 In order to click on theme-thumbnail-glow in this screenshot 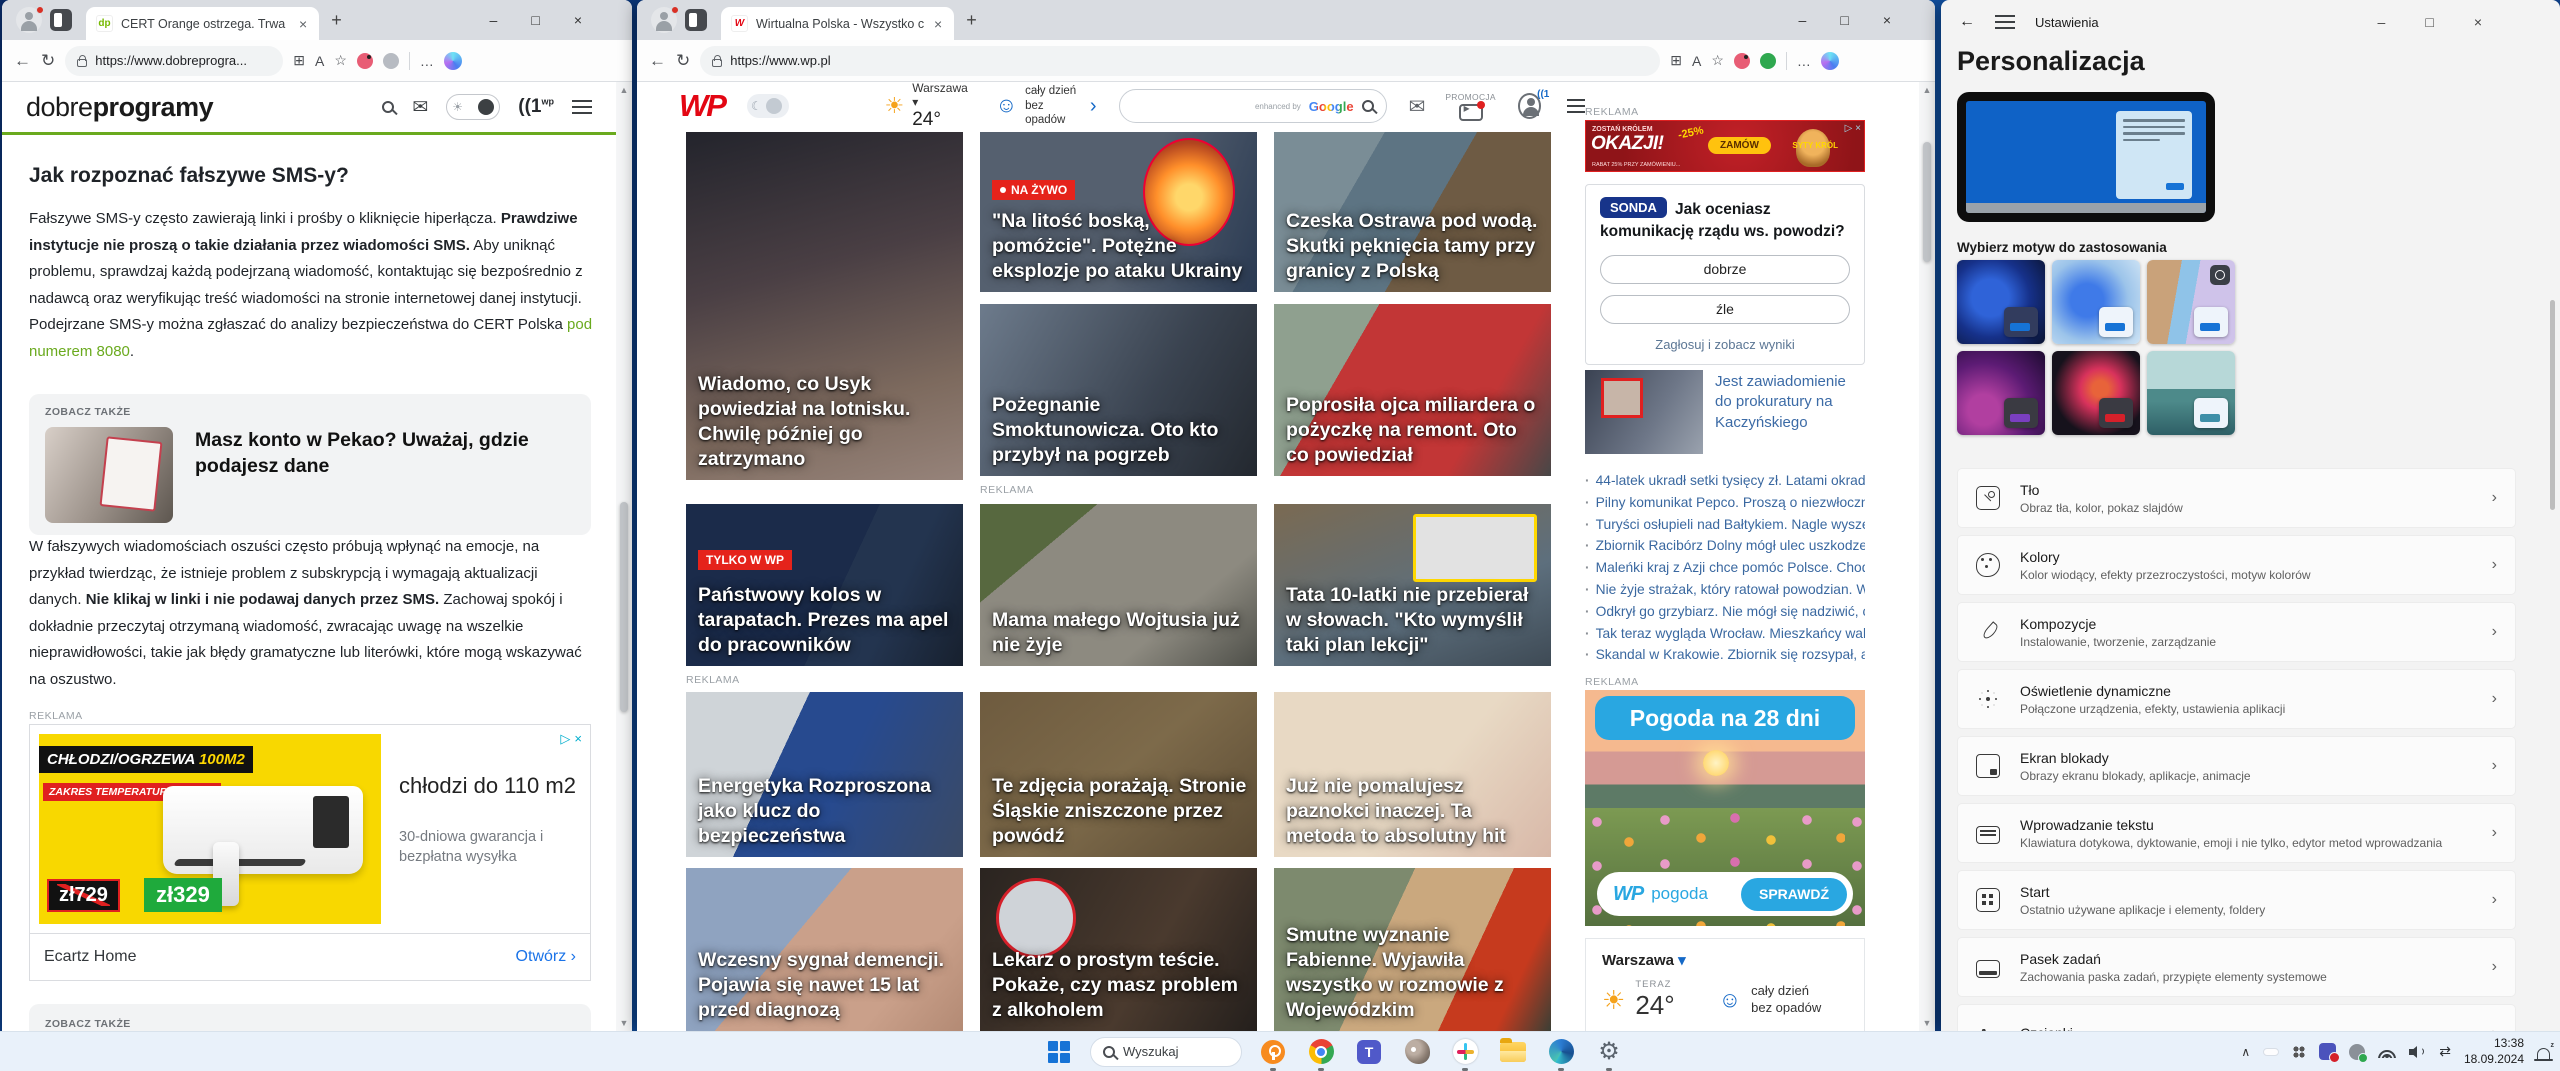, I will do `click(2001, 393)`.